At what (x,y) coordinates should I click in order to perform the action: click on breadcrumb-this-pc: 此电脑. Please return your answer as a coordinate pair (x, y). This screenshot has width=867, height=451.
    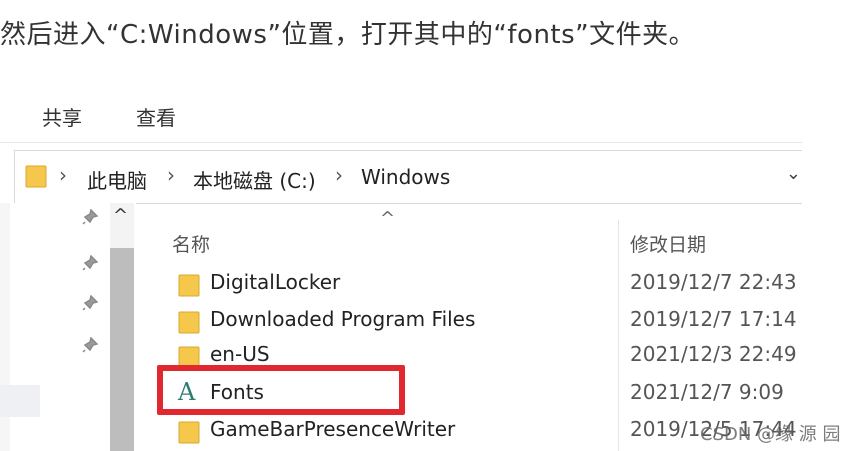
    Looking at the image, I should click on (117, 179).